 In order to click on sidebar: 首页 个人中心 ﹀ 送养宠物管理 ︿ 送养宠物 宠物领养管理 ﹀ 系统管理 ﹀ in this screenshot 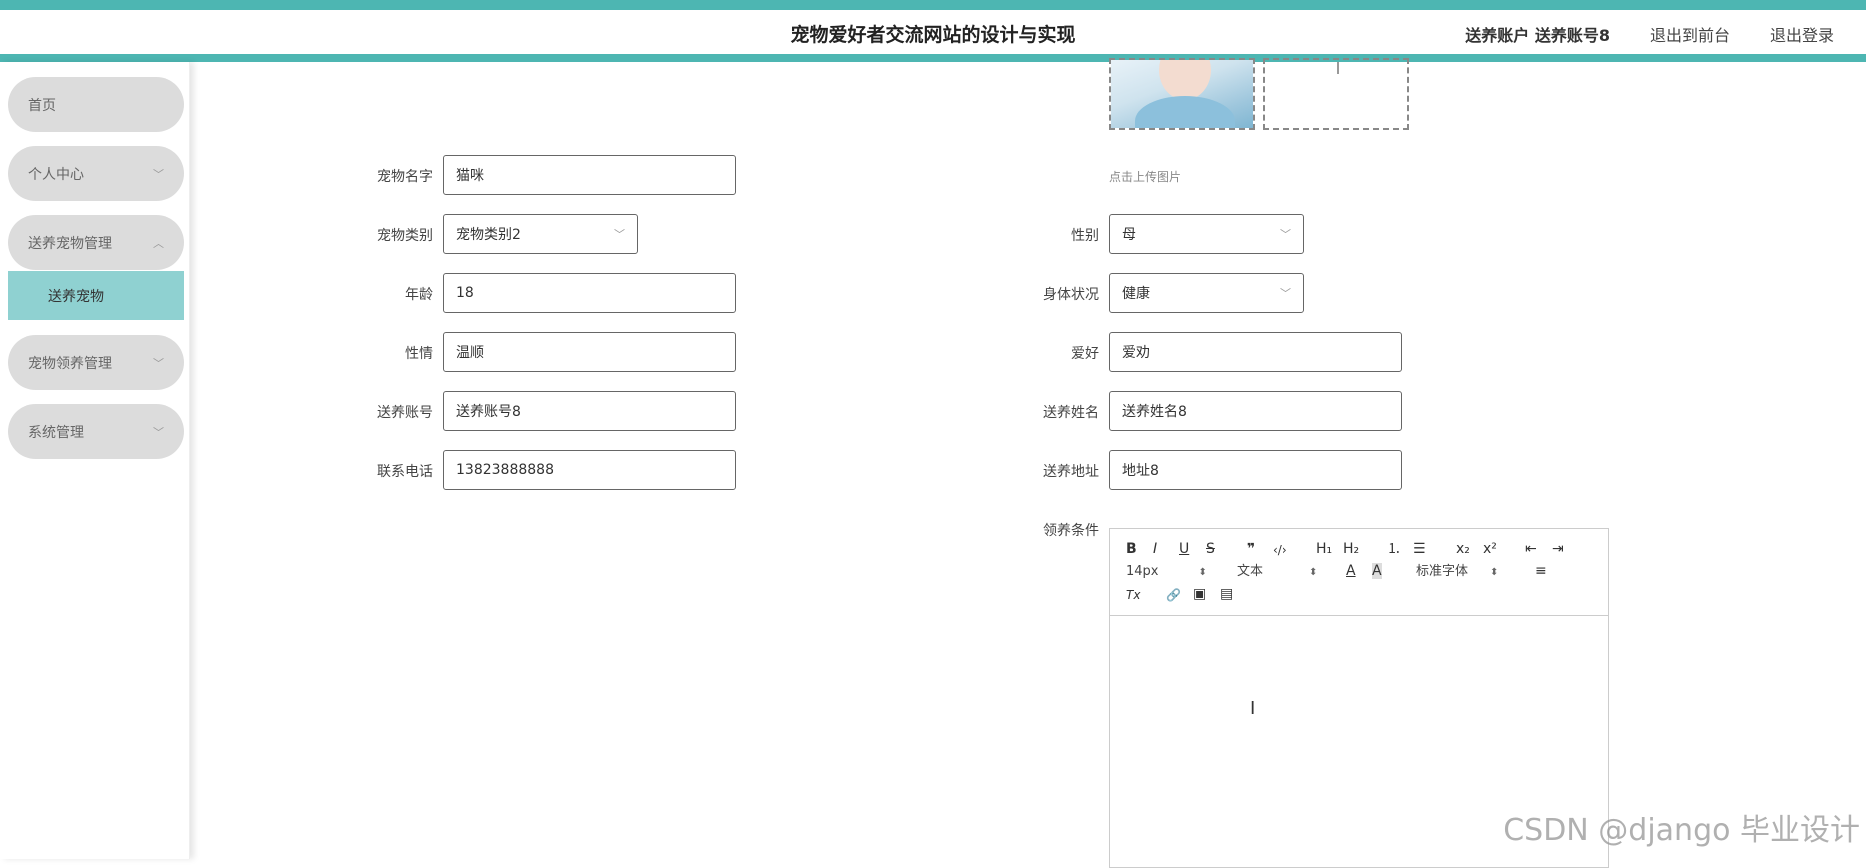, I will do `click(95, 460)`.